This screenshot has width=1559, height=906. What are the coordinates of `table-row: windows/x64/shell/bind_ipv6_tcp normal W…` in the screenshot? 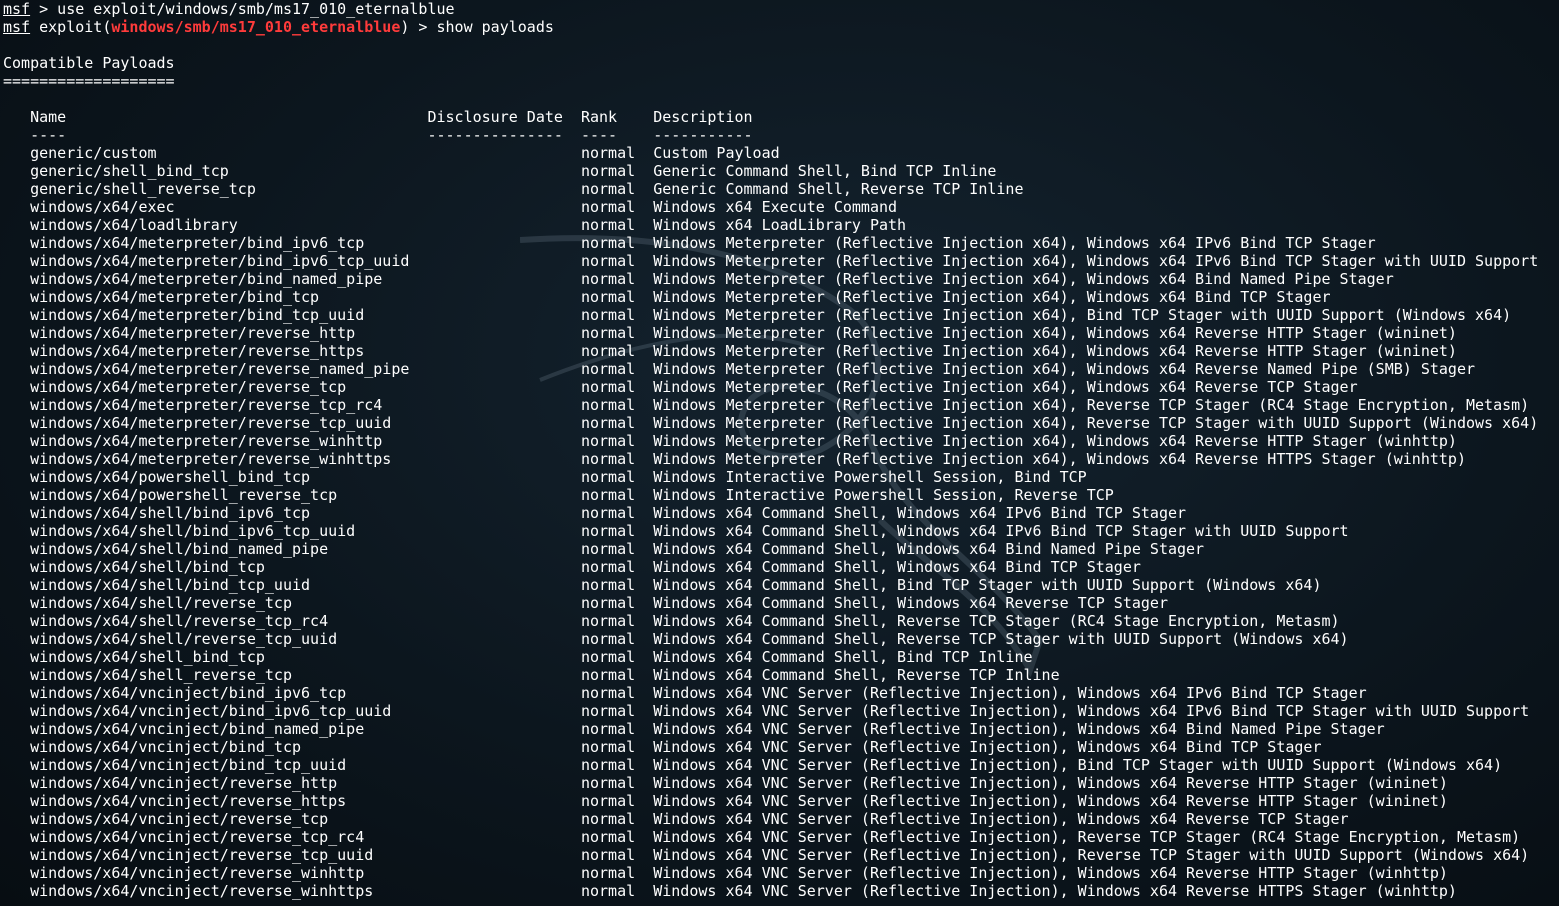 It's located at (595, 513).